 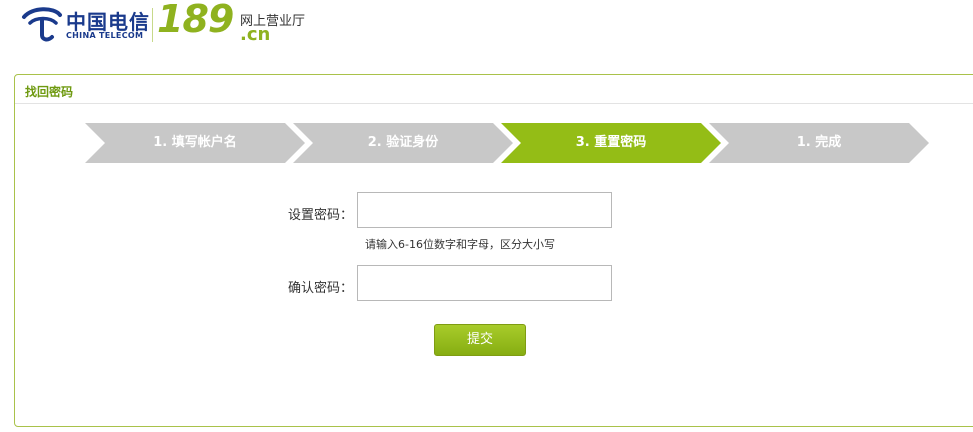 What do you see at coordinates (195, 20) in the screenshot?
I see `logo-189-text: 189` at bounding box center [195, 20].